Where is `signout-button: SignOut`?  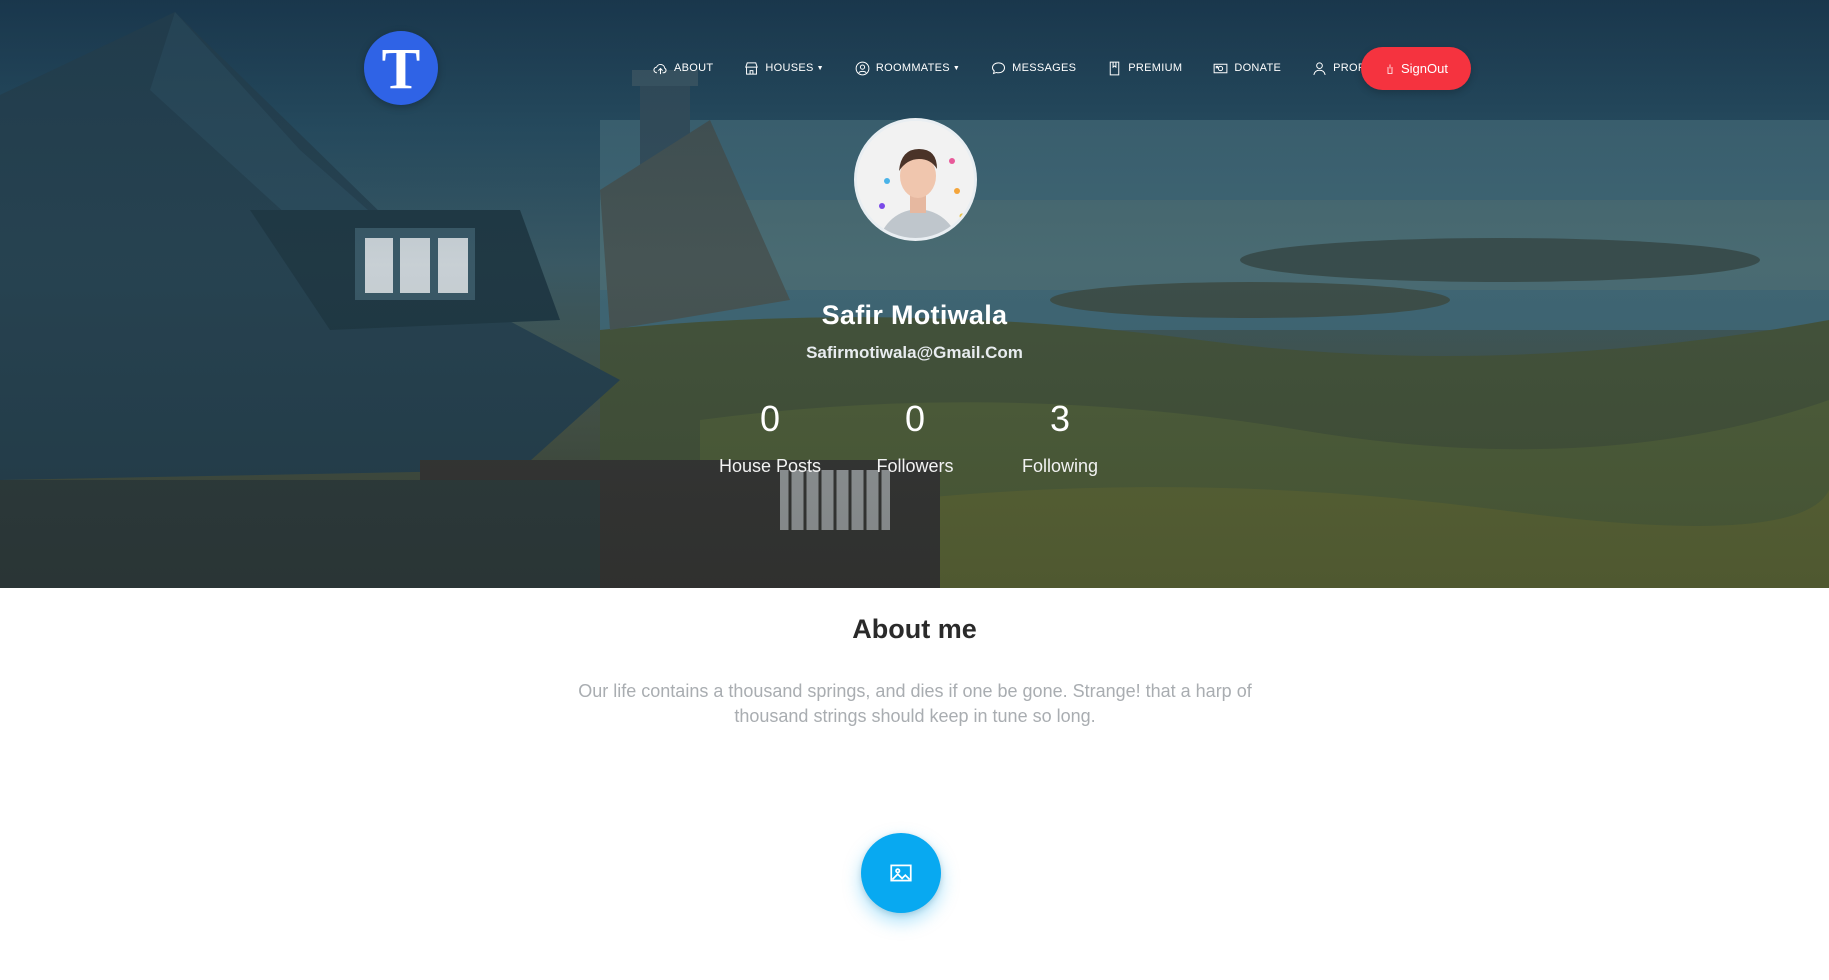
signout-button: SignOut is located at coordinates (1416, 68).